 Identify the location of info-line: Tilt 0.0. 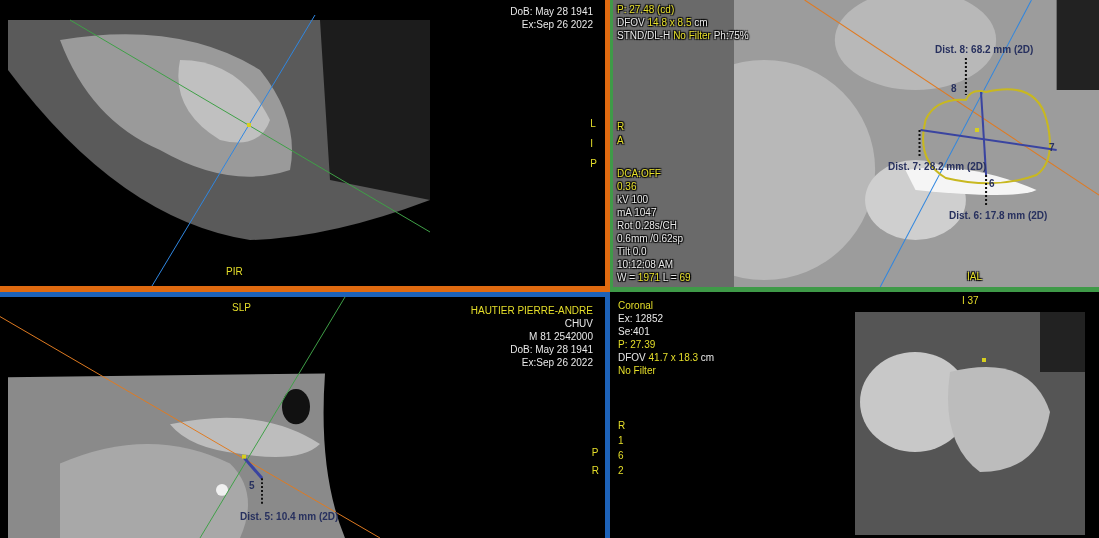
(632, 252).